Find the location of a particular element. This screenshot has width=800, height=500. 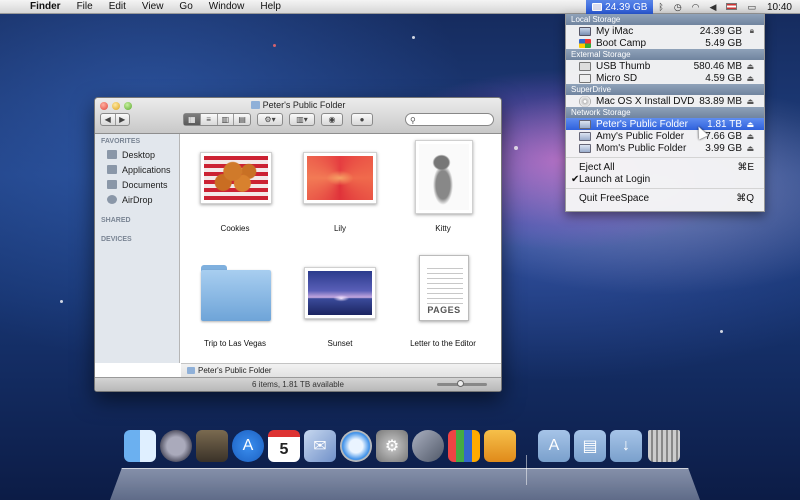

back-button: ◀ is located at coordinates (108, 119).